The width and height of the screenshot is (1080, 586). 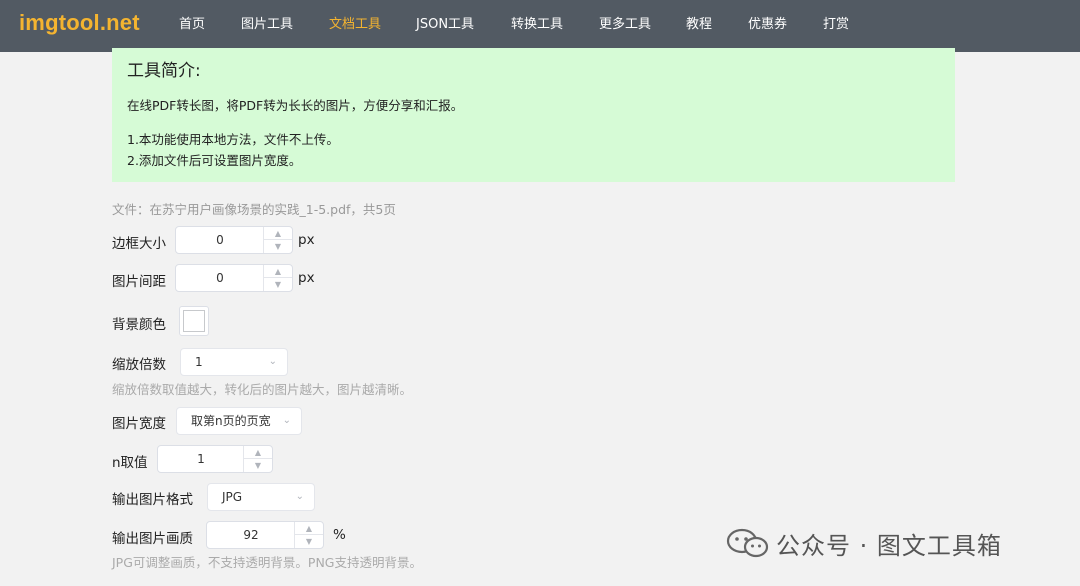 What do you see at coordinates (537, 26) in the screenshot?
I see `nav-convert-tools: 转换工具` at bounding box center [537, 26].